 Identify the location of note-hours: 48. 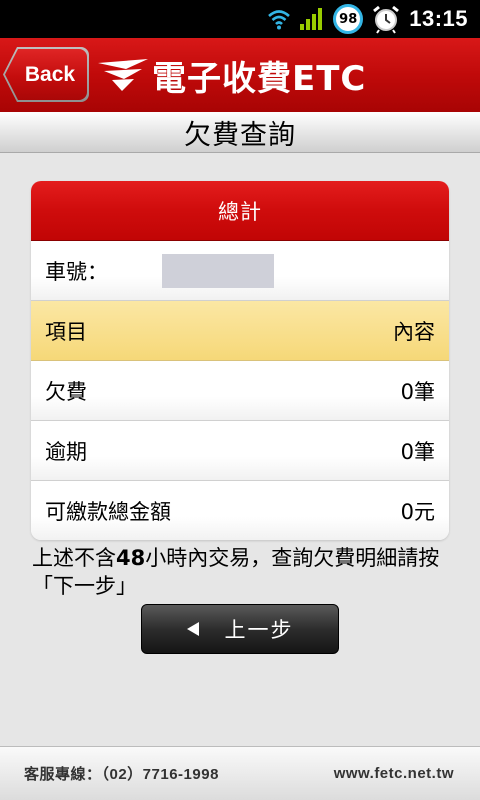
(131, 558).